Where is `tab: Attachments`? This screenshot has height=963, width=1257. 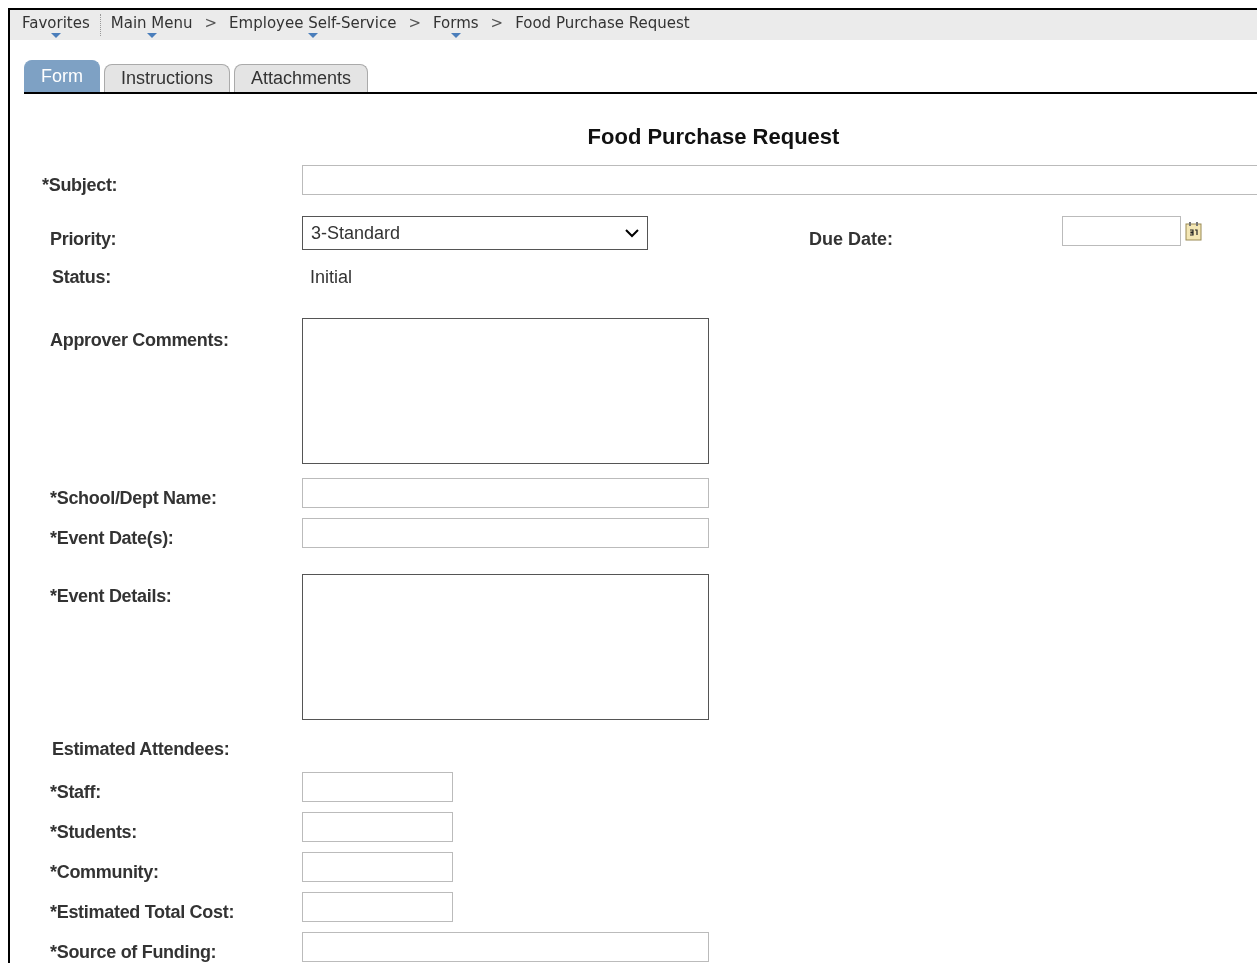 tab: Attachments is located at coordinates (301, 78).